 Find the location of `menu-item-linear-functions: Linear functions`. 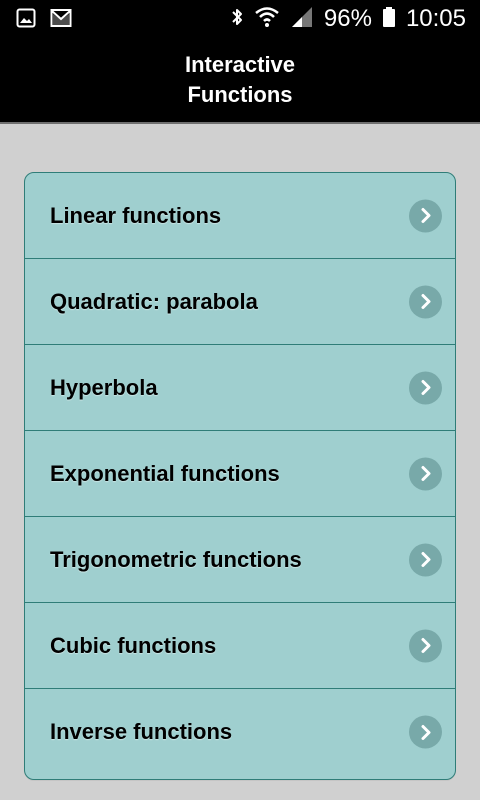

menu-item-linear-functions: Linear functions is located at coordinates (240, 216).